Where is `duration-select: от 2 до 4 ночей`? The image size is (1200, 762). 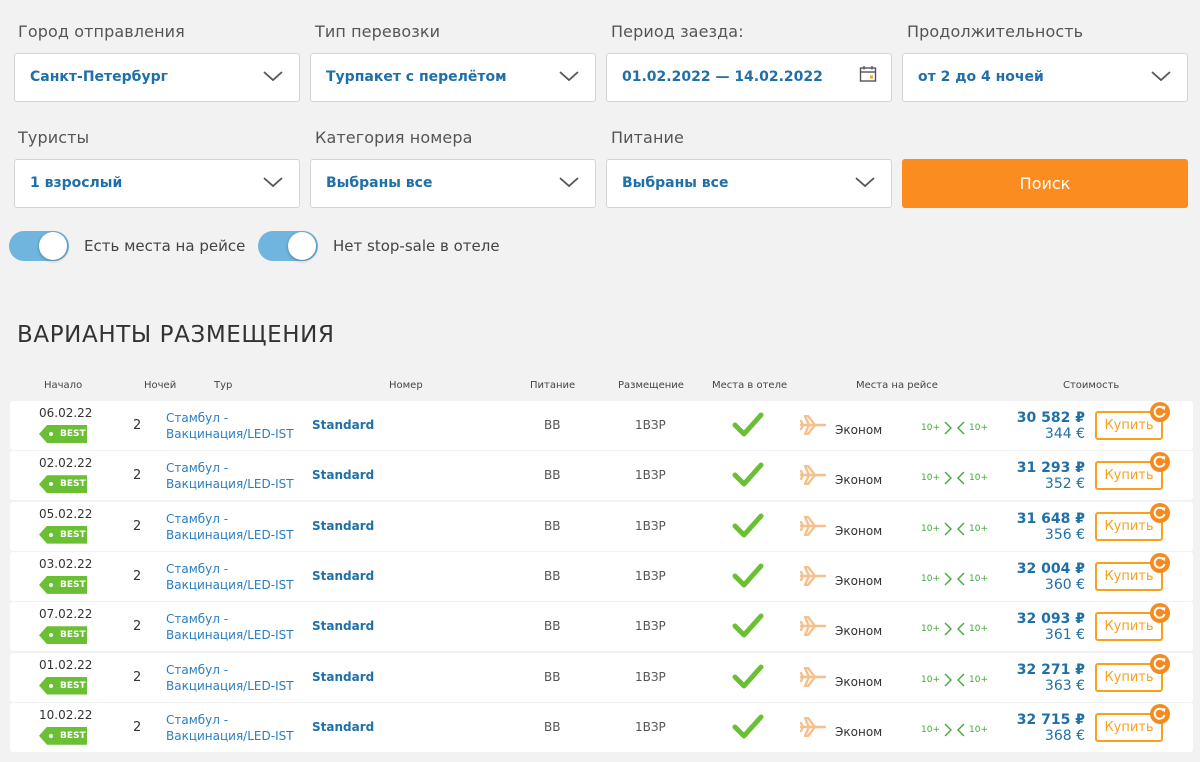
duration-select: от 2 до 4 ночей is located at coordinates (1045, 77).